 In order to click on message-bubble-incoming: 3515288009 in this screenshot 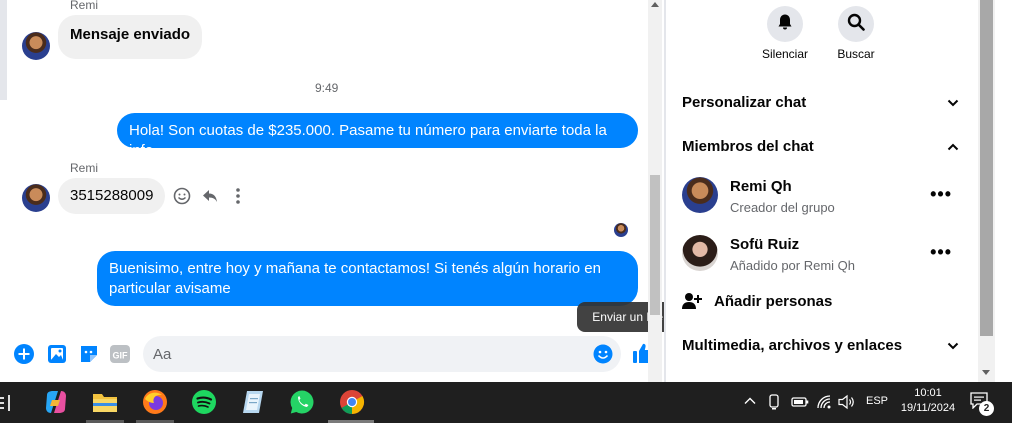, I will do `click(112, 196)`.